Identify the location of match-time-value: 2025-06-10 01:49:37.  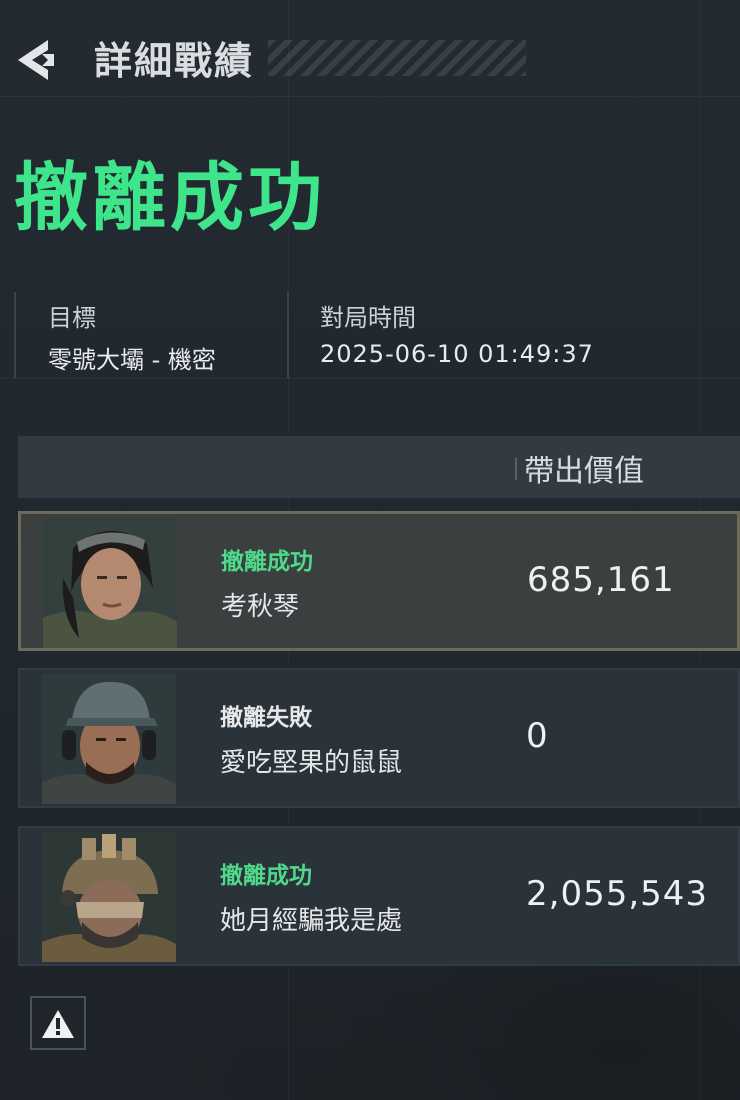
(457, 354).